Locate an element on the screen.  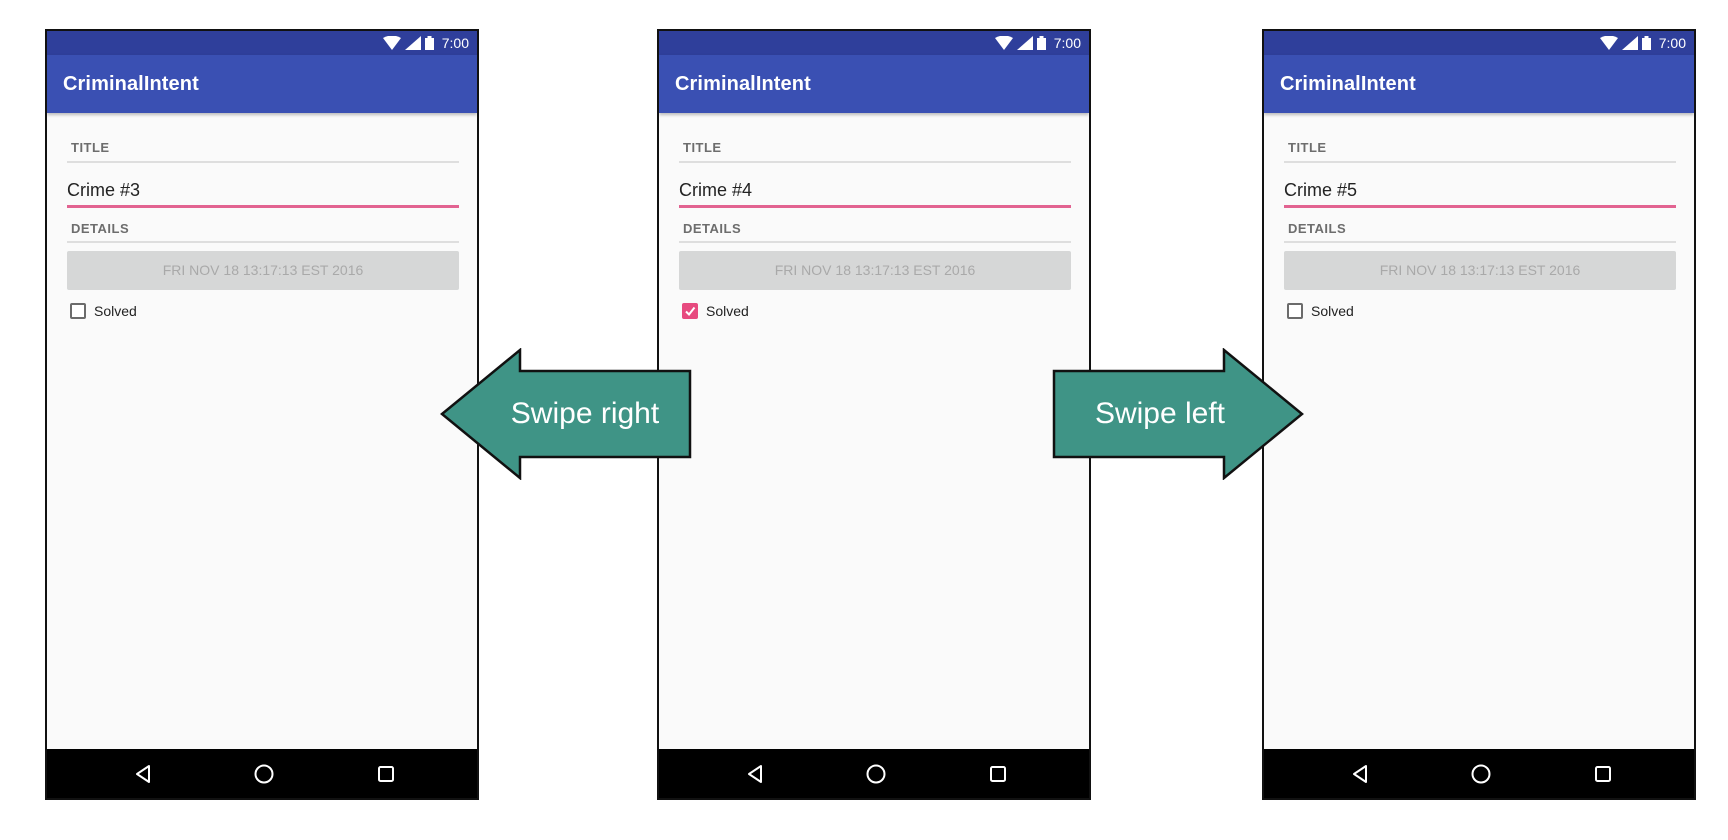
swipe-left-arrow: Swipe left is located at coordinates (1178, 414).